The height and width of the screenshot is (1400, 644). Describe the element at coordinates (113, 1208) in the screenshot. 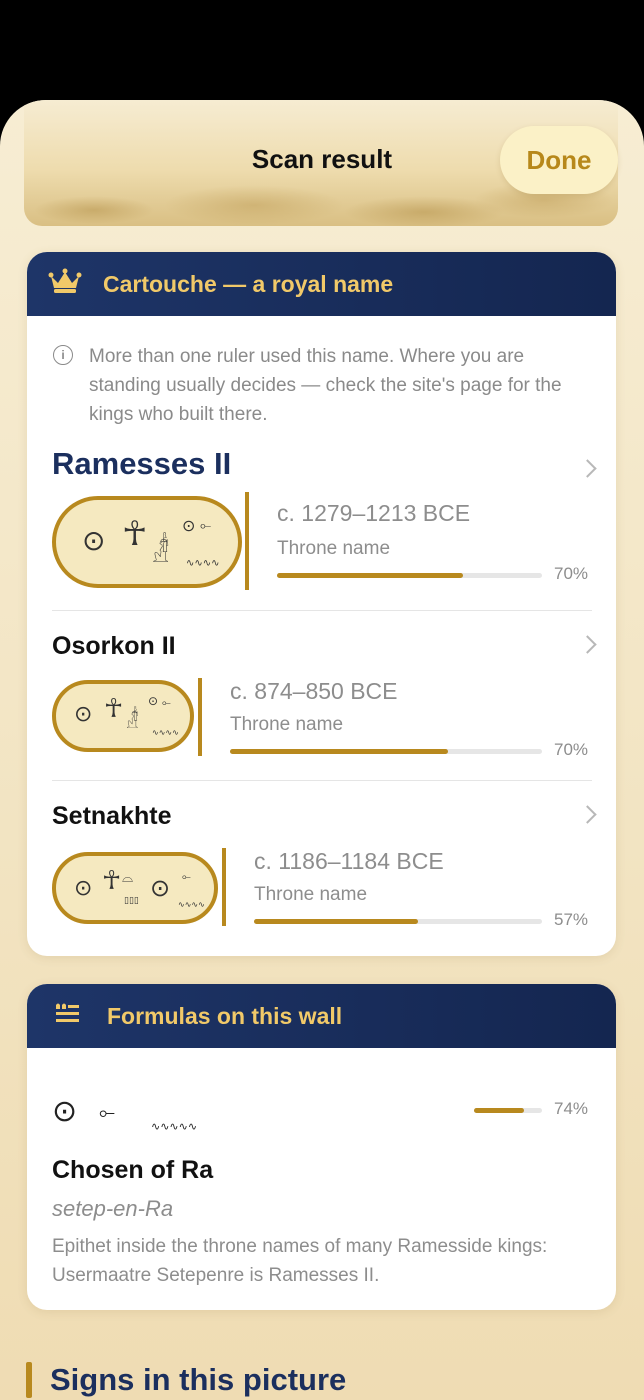

I see `formula-transliteration: setep-en-Ra` at that location.